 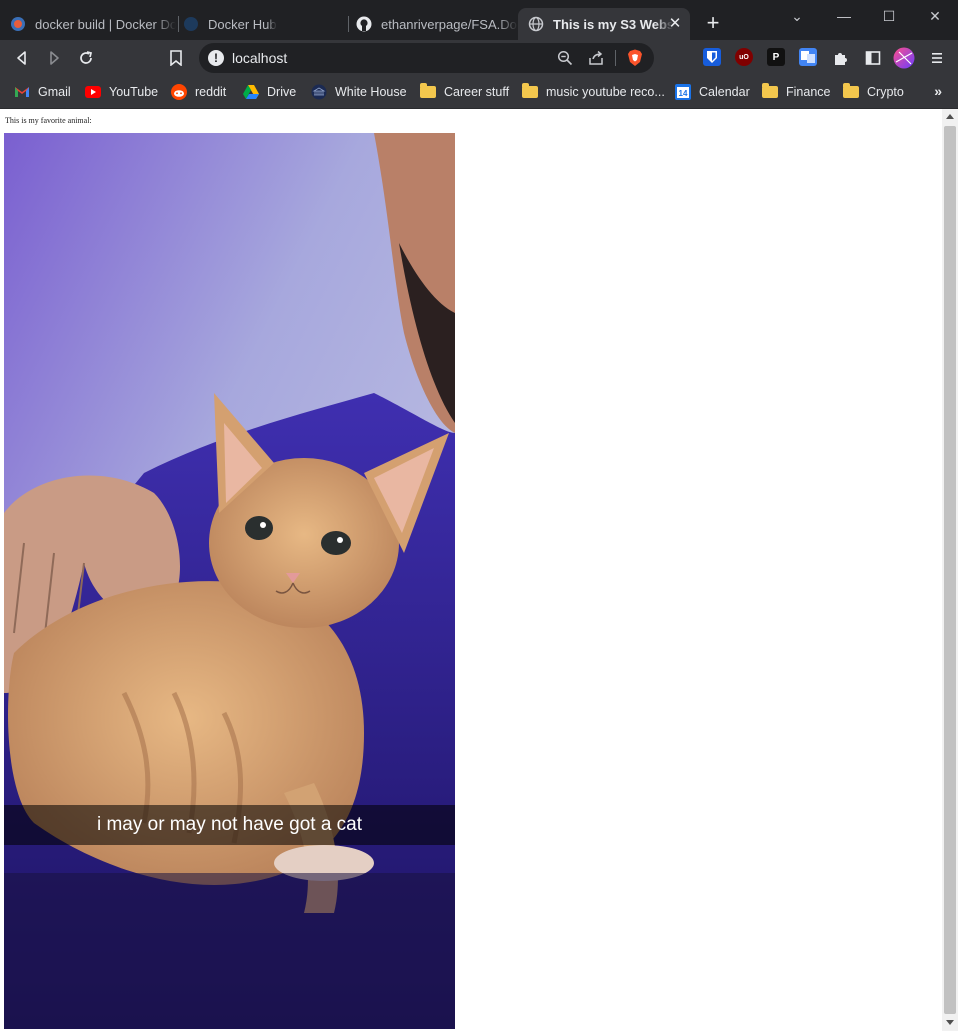 What do you see at coordinates (635, 58) in the screenshot?
I see `brave-shields-icon` at bounding box center [635, 58].